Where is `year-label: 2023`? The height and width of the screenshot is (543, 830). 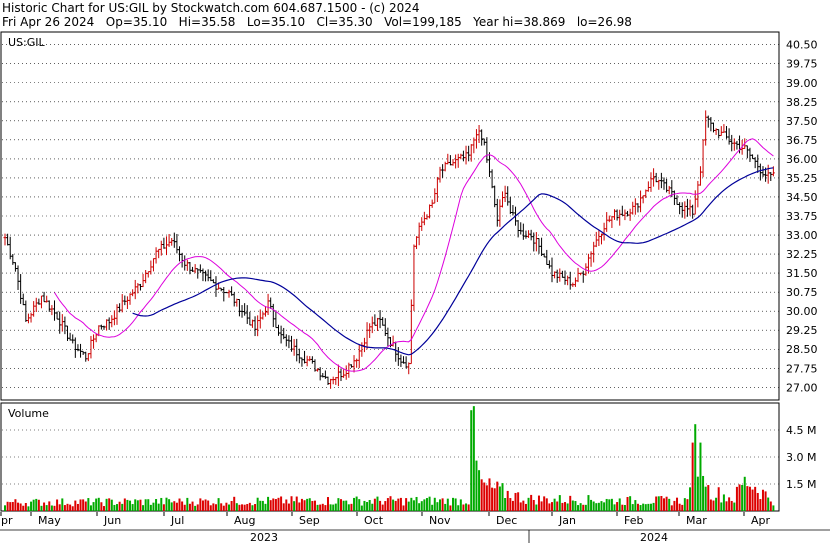
year-label: 2023 is located at coordinates (264, 537).